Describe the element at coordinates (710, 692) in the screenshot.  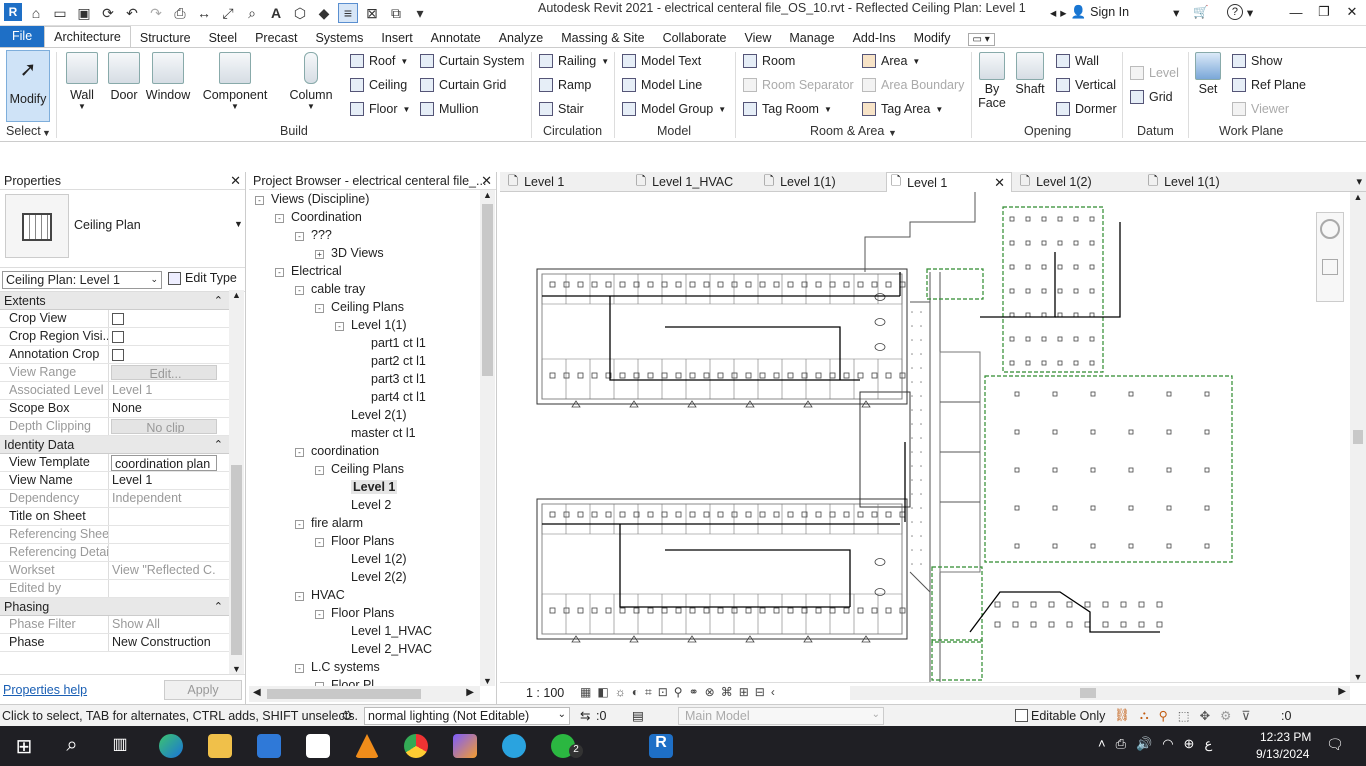
I see `lock-3d-icon: ⊗` at that location.